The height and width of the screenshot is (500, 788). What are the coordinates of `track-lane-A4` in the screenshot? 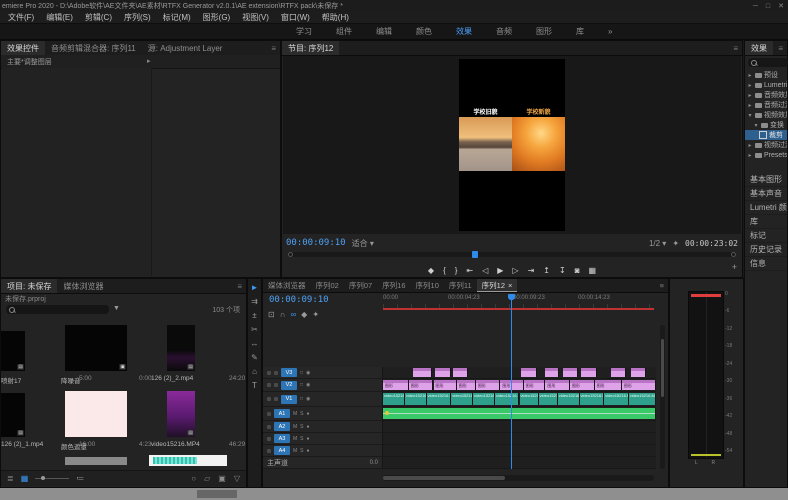 It's located at (519, 451).